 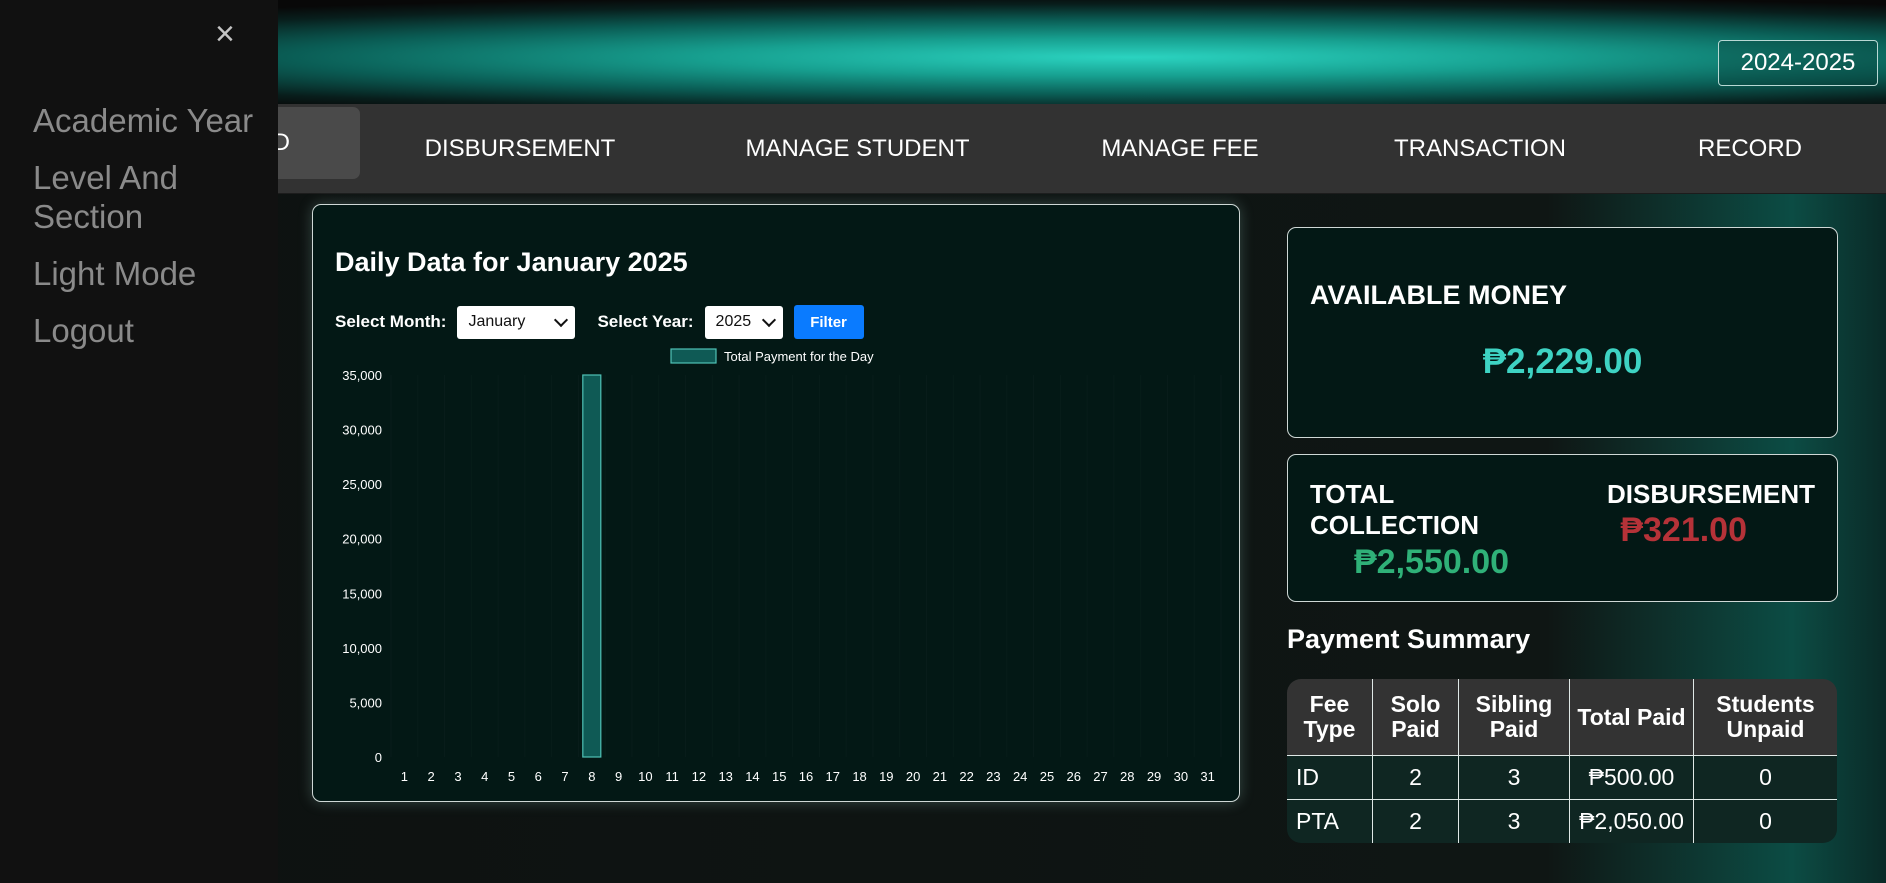 I want to click on x-tick-label: 22, so click(x=966, y=776).